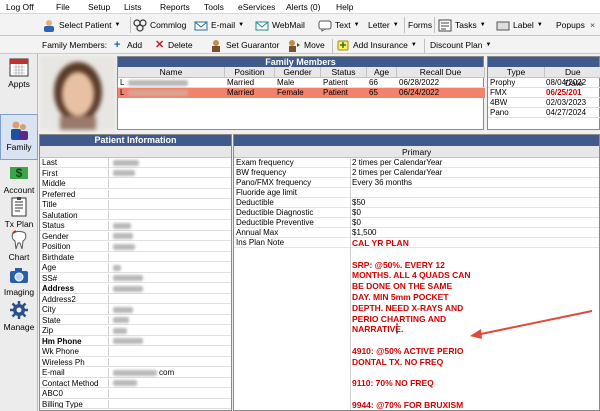 The height and width of the screenshot is (411, 600). Describe the element at coordinates (416, 233) in the screenshot. I see `table-row: Annual Max $1,500` at that location.